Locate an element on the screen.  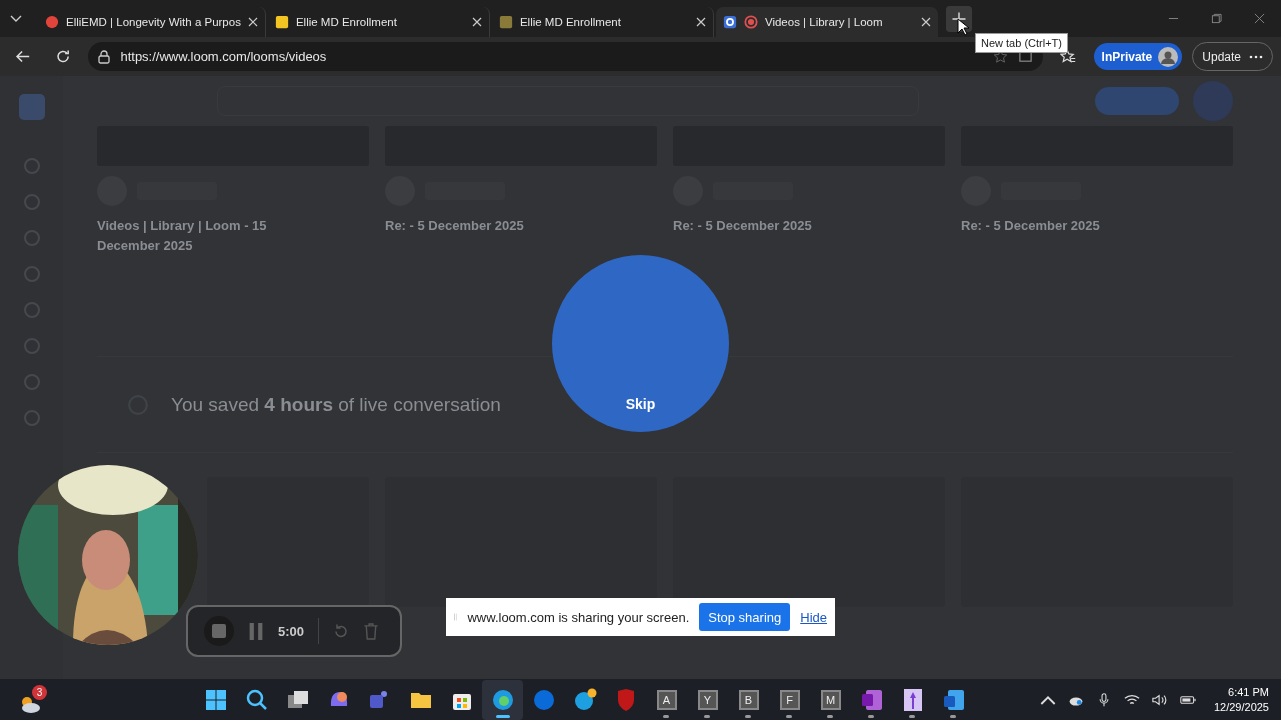
app-icon: M is located at coordinates (830, 699).